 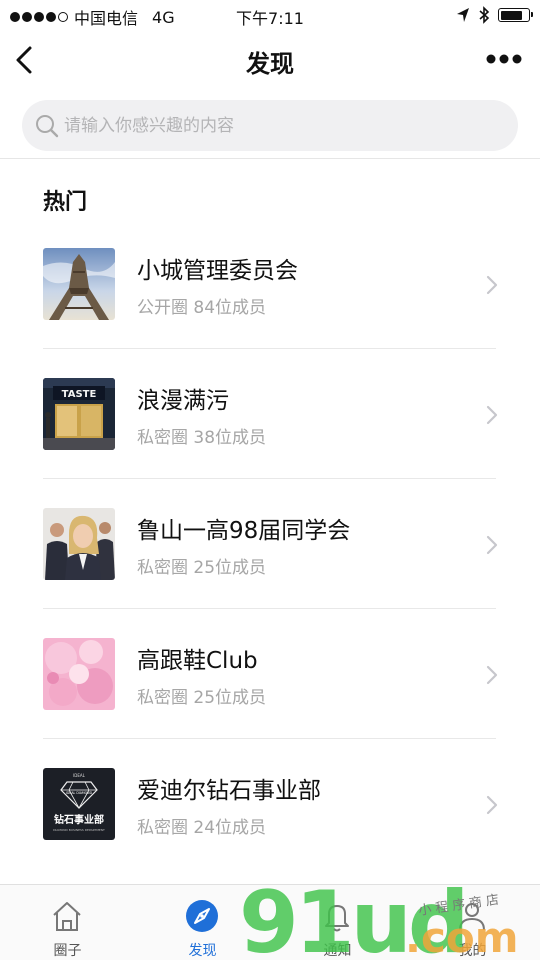 What do you see at coordinates (79, 414) in the screenshot?
I see `storefront-thumbnail: TASTE` at bounding box center [79, 414].